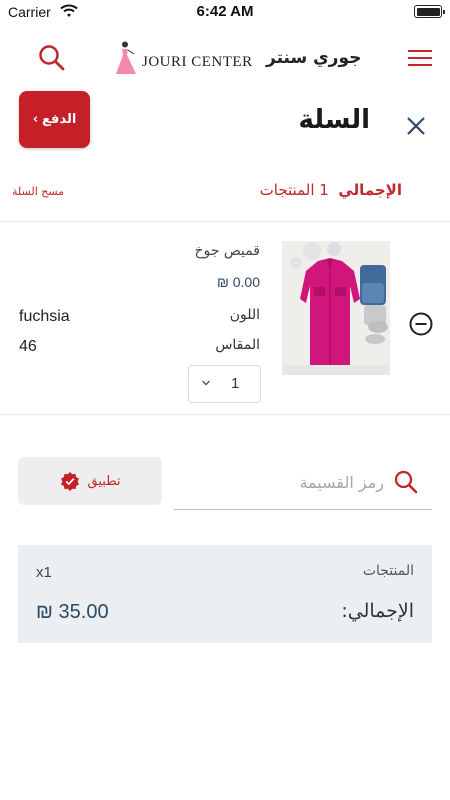 Image resolution: width=450 pixels, height=800 pixels. I want to click on product-price: ₪ 0.00, so click(238, 282).